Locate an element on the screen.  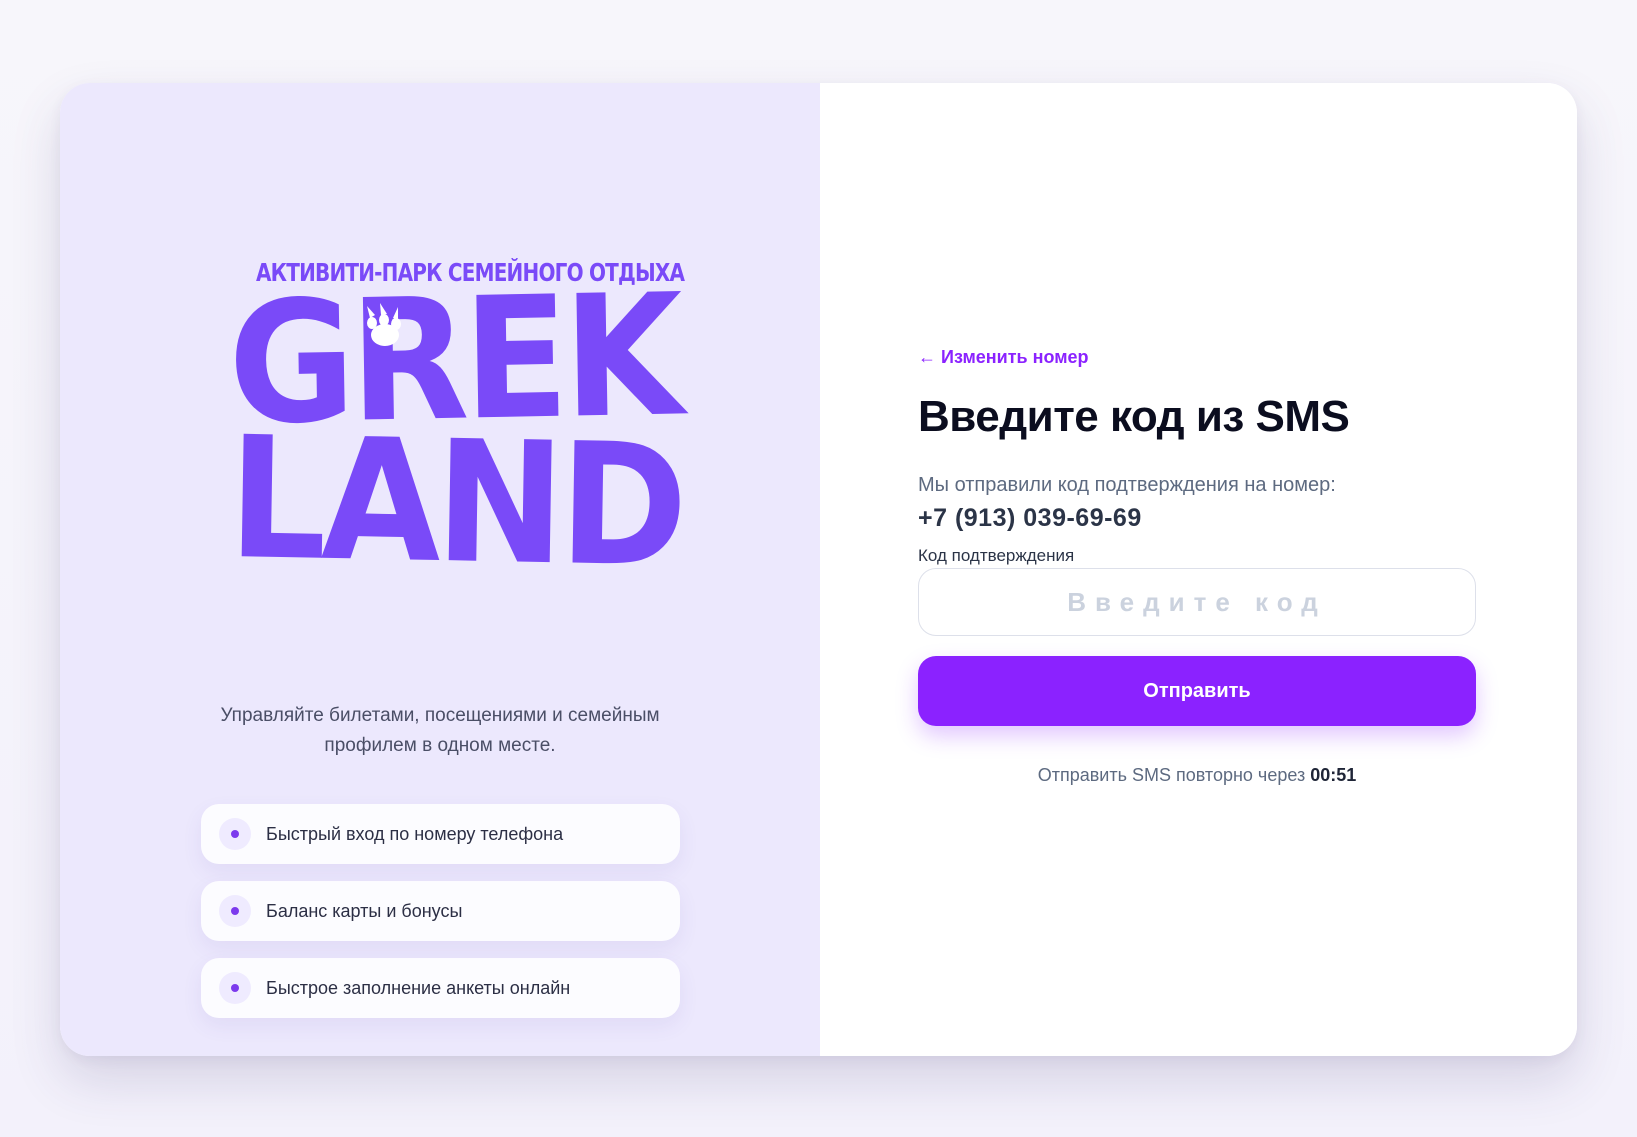
change-number-link: ← Изменить номер is located at coordinates (1003, 357).